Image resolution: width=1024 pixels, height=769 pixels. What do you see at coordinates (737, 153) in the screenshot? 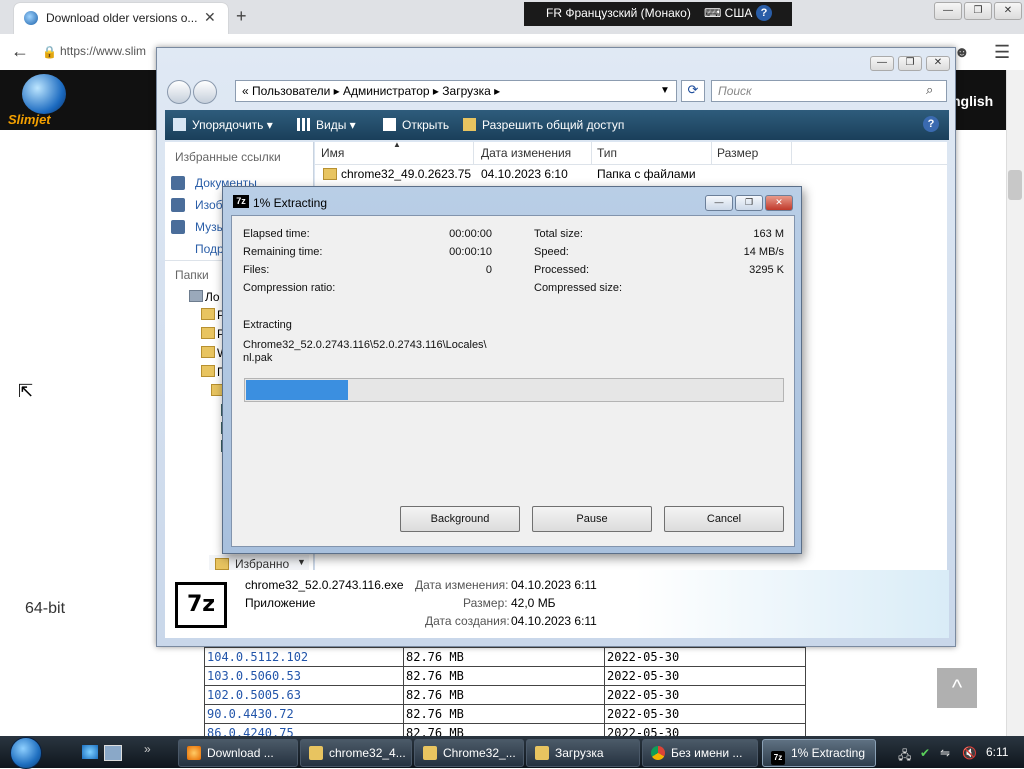
I see `column-size: Размер` at bounding box center [737, 153].